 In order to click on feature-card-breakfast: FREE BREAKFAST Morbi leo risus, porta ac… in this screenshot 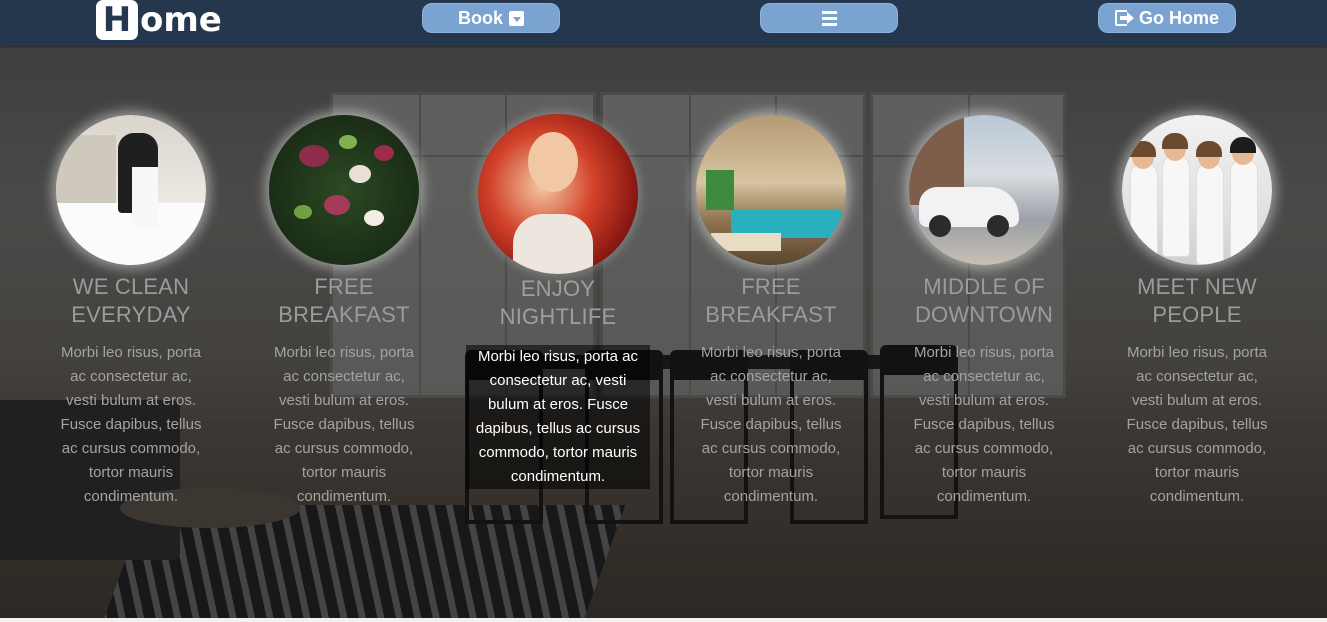, I will do `click(344, 312)`.